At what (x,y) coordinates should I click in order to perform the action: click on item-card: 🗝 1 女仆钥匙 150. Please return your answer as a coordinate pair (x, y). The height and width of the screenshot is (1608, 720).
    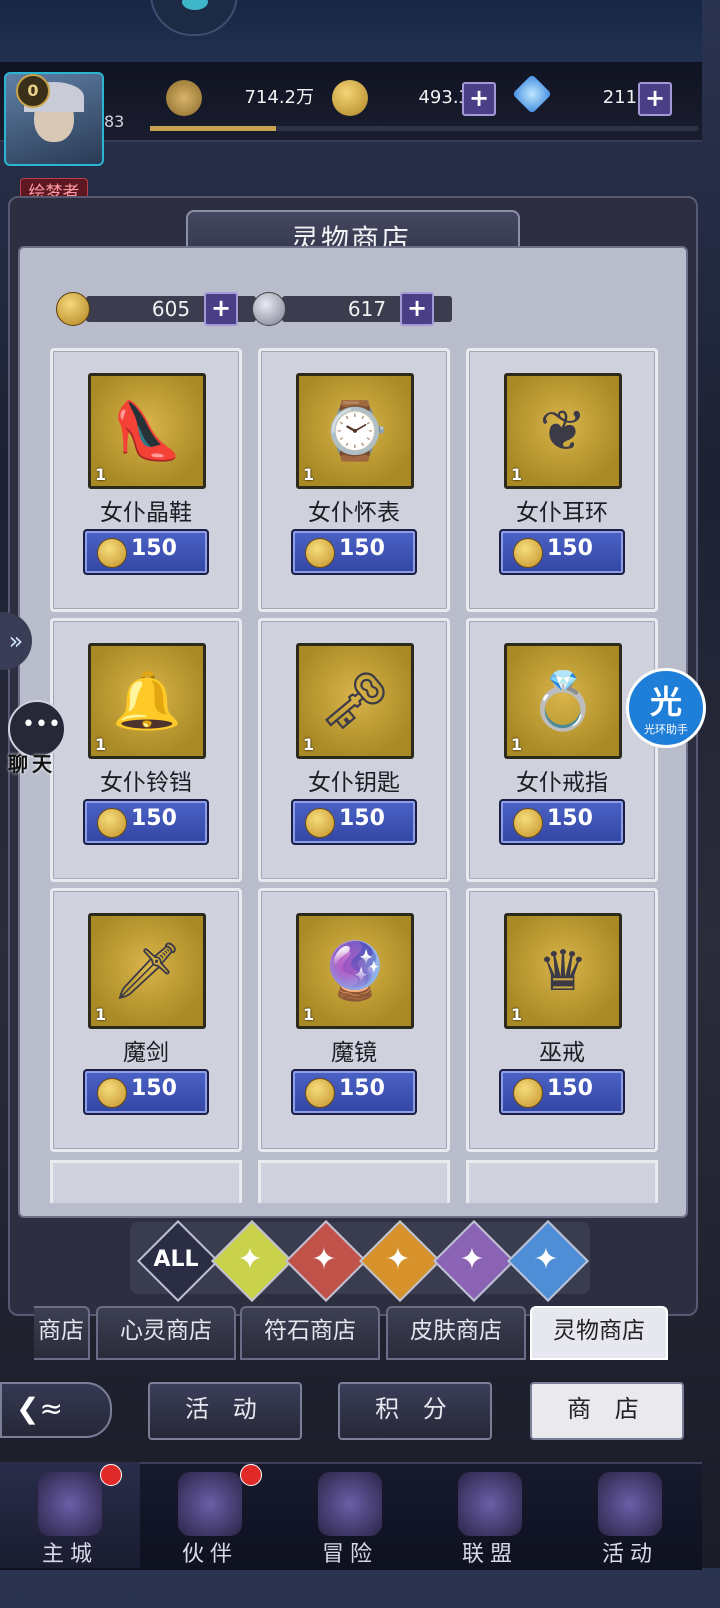
    Looking at the image, I should click on (354, 750).